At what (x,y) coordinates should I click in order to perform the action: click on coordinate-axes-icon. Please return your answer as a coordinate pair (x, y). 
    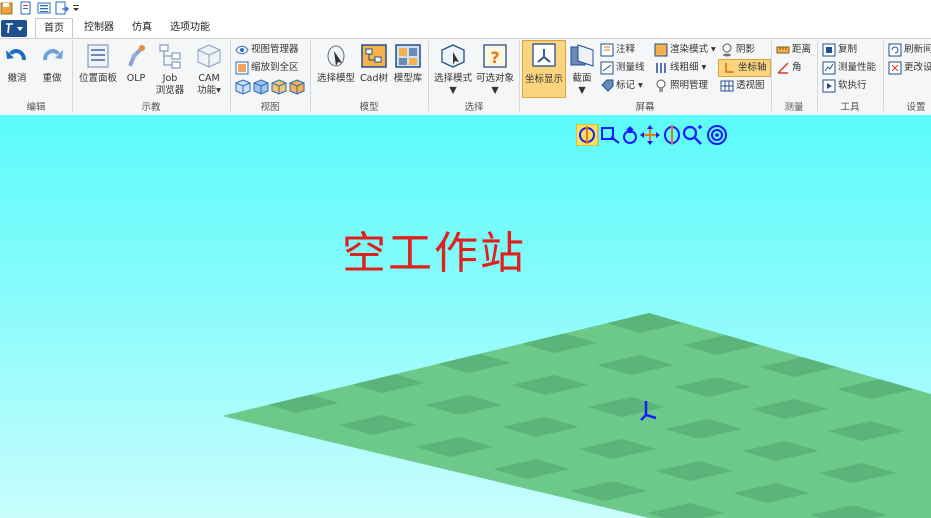
    Looking at the image, I should click on (544, 55).